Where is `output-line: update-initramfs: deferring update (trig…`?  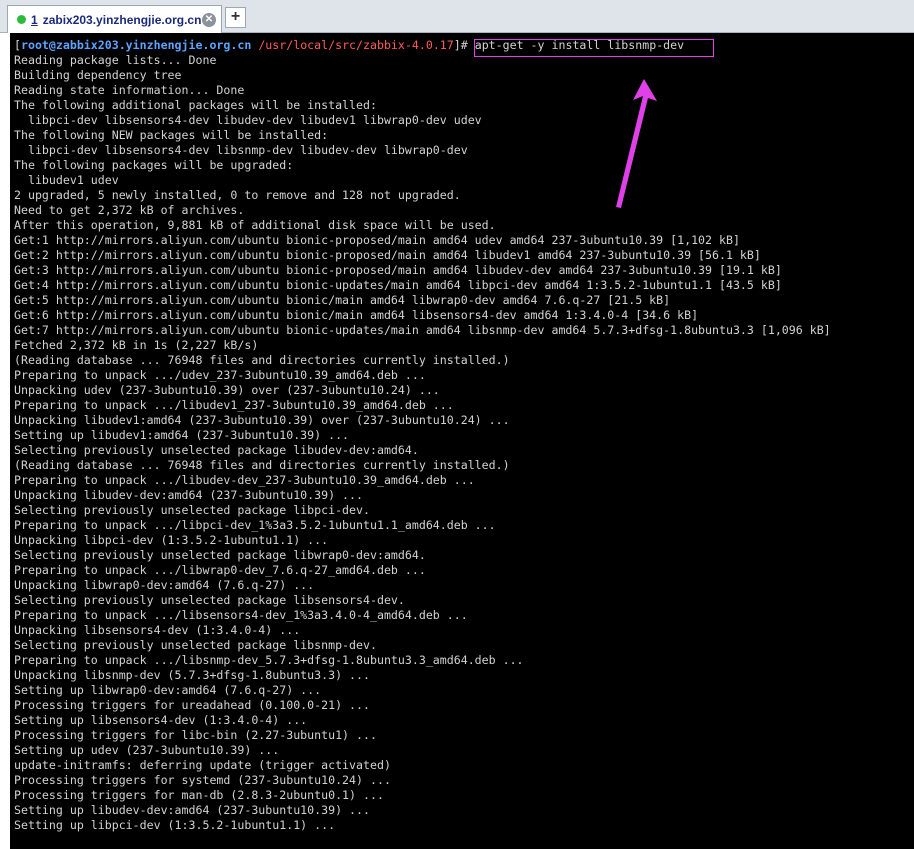 output-line: update-initramfs: deferring update (trig… is located at coordinates (202, 765).